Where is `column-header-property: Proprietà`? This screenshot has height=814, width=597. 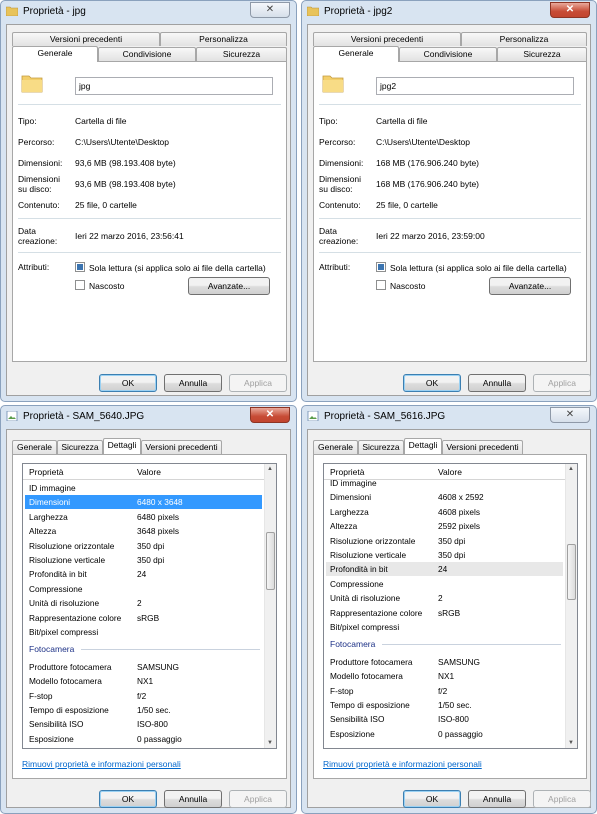 column-header-property: Proprietà is located at coordinates (46, 472).